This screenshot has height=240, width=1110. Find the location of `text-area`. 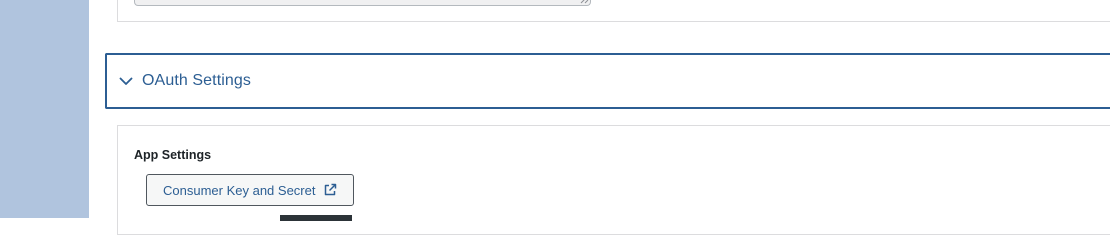

text-area is located at coordinates (362, 3).